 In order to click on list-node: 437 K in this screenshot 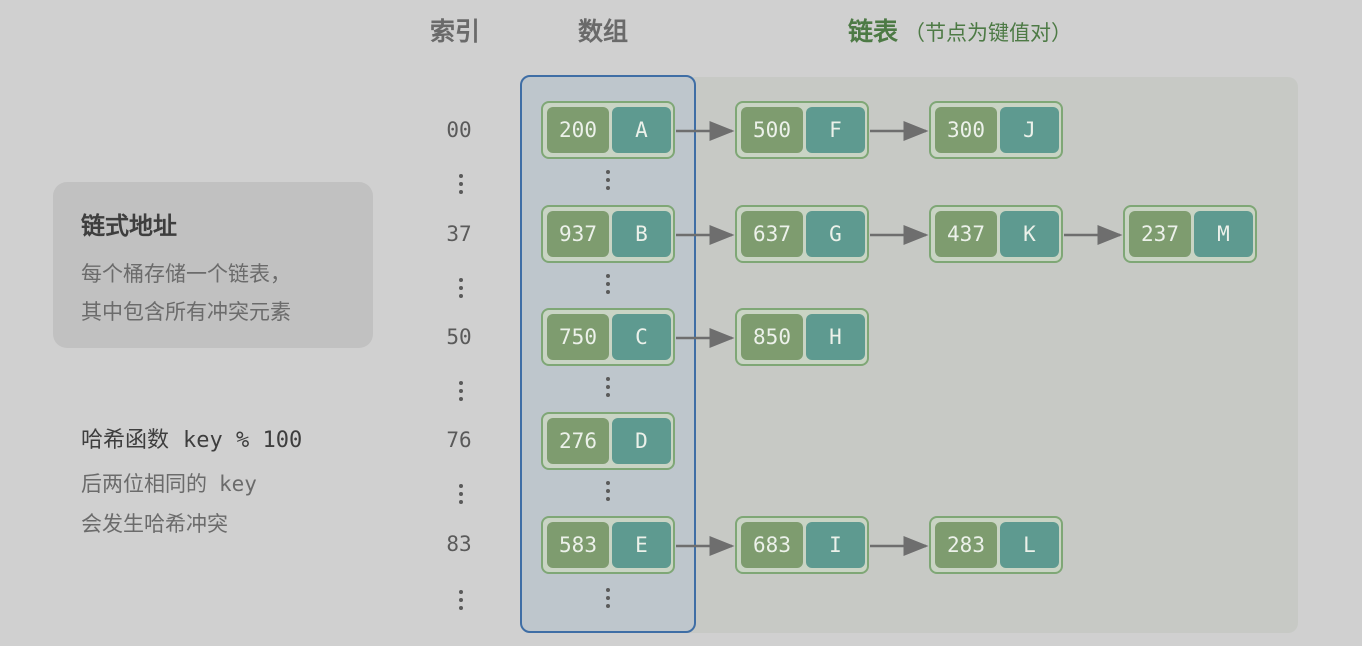, I will do `click(996, 234)`.